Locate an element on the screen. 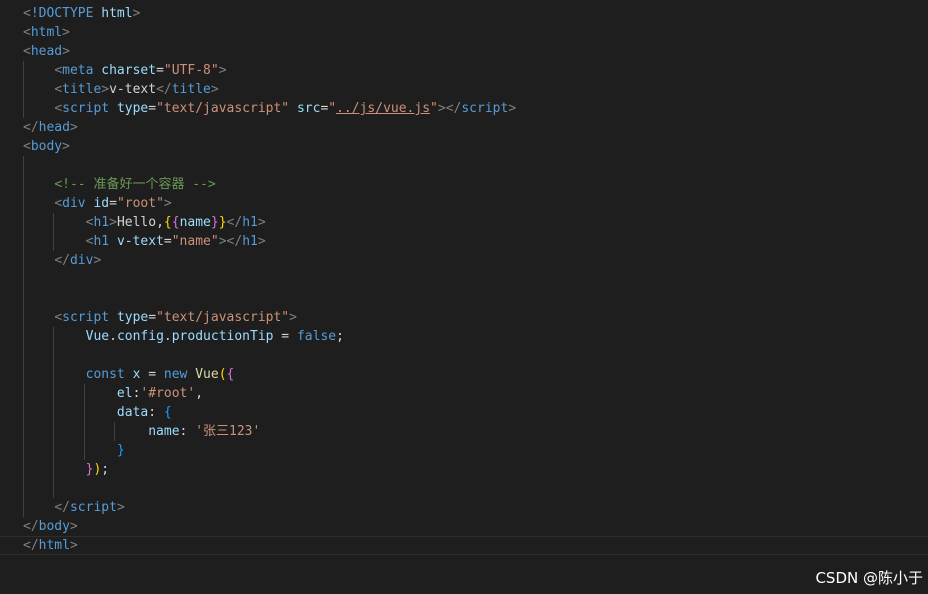 The width and height of the screenshot is (928, 594). code-token: <!-- 准备好一个容器 --> is located at coordinates (135, 184).